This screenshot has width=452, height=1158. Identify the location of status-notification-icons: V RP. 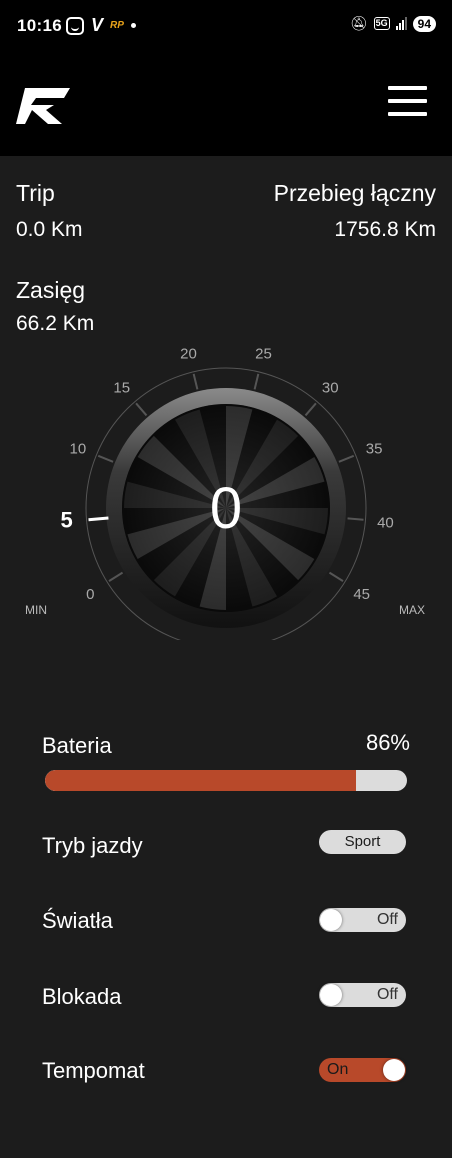
(101, 25).